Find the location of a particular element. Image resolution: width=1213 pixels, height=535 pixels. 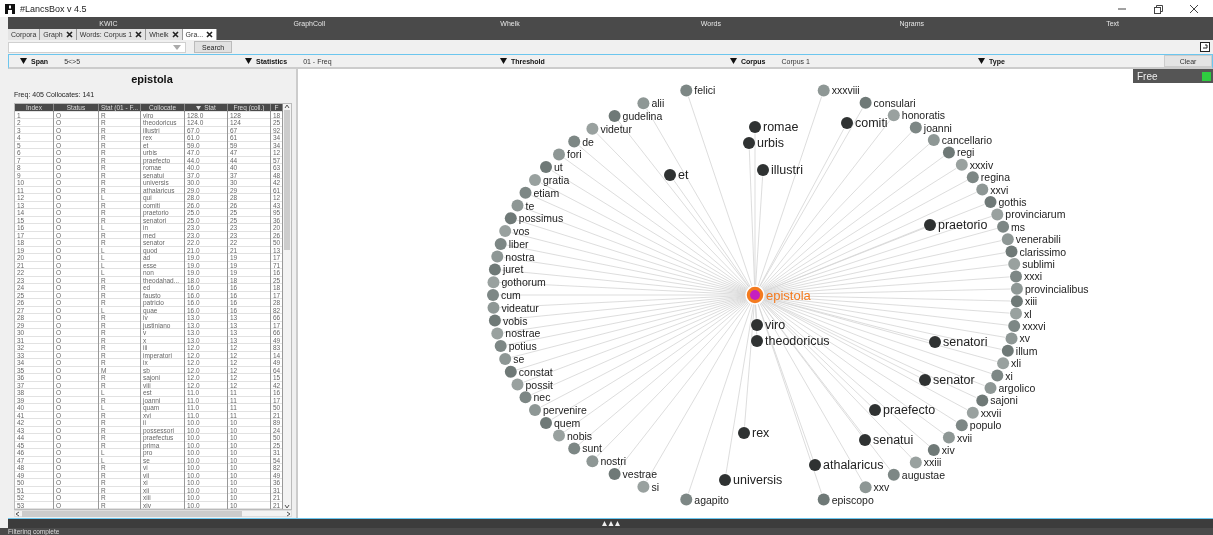

node-label: clarissimo is located at coordinates (1043, 251).